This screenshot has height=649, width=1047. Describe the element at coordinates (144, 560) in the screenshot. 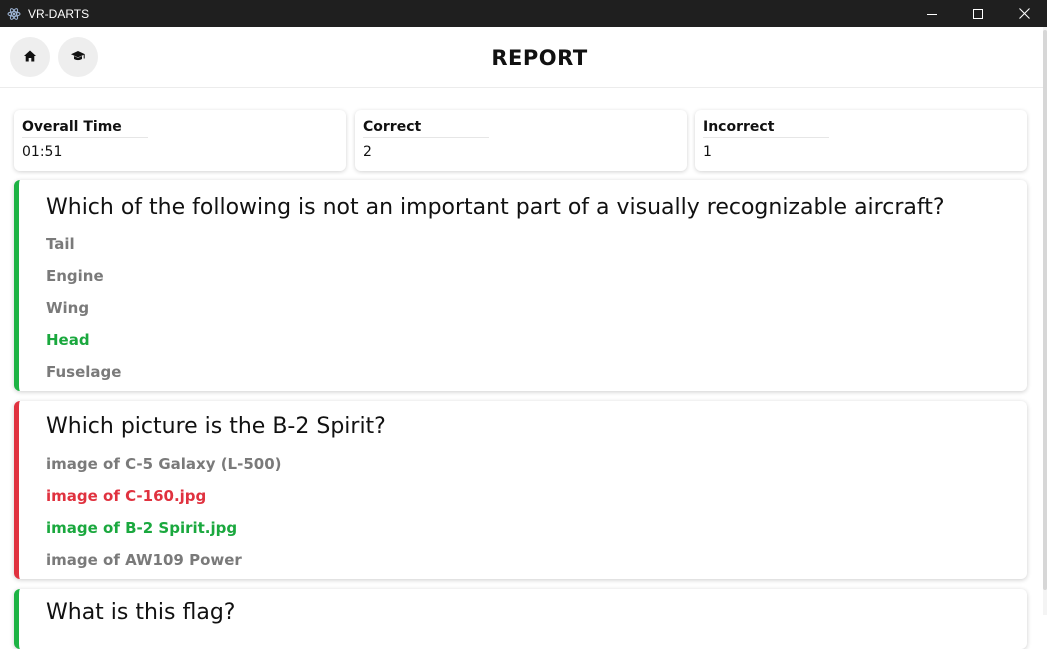

I see `answer-option: image of AW109 Power` at that location.